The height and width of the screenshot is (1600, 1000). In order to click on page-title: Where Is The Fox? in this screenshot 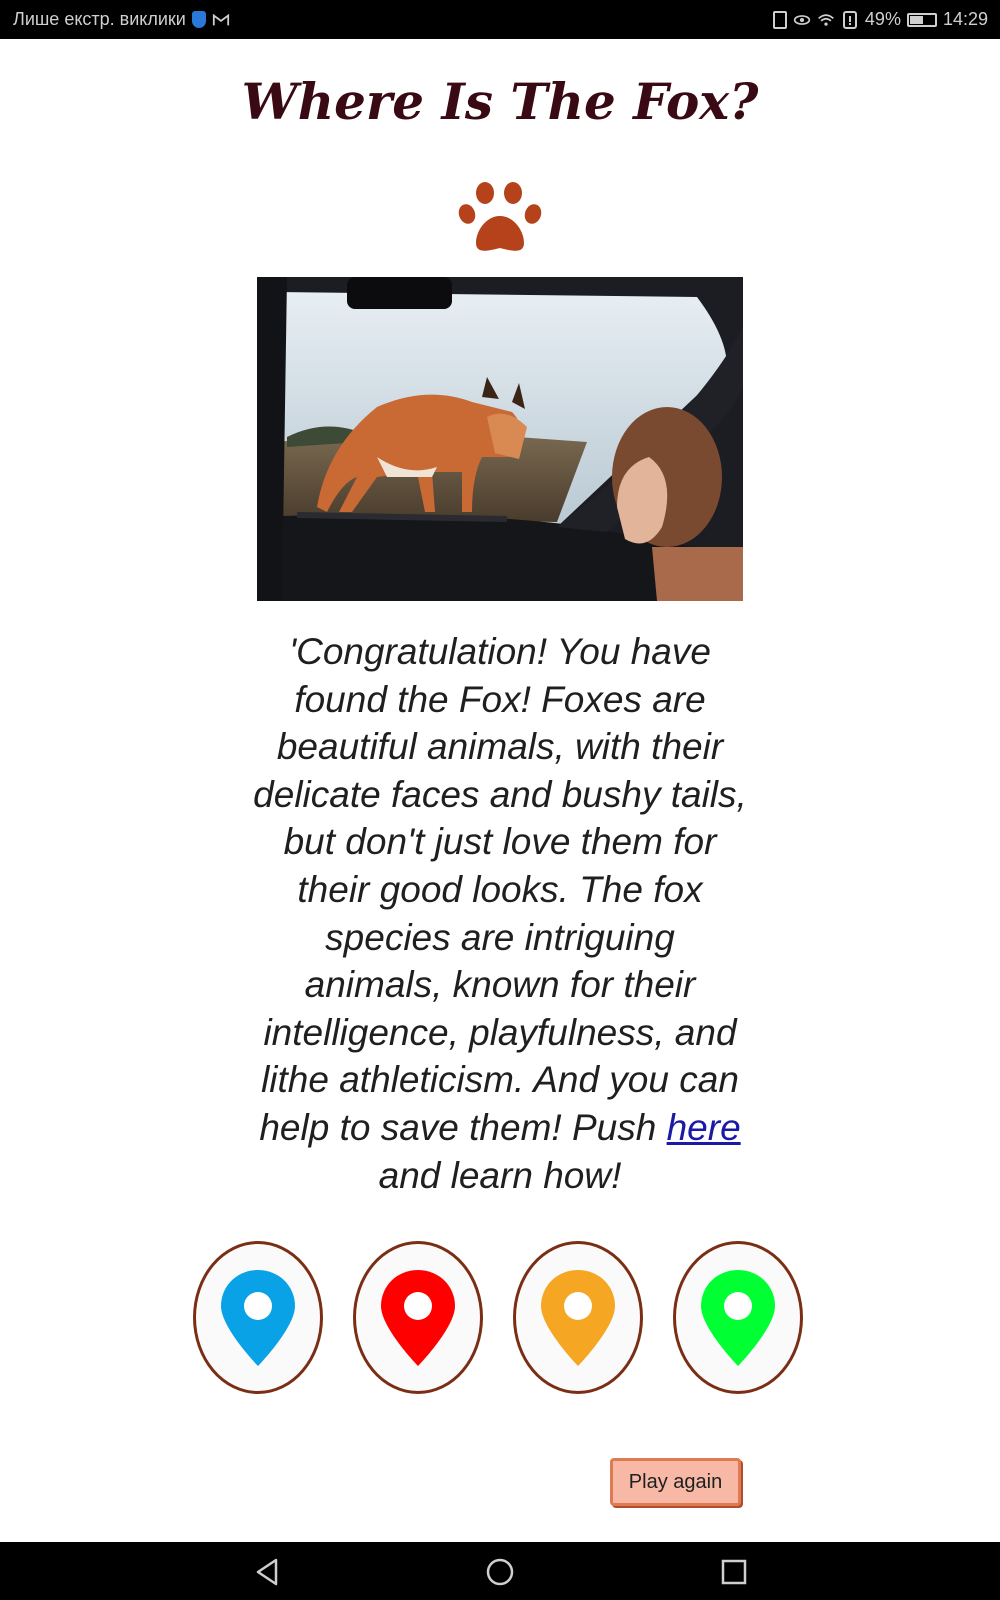, I will do `click(500, 101)`.